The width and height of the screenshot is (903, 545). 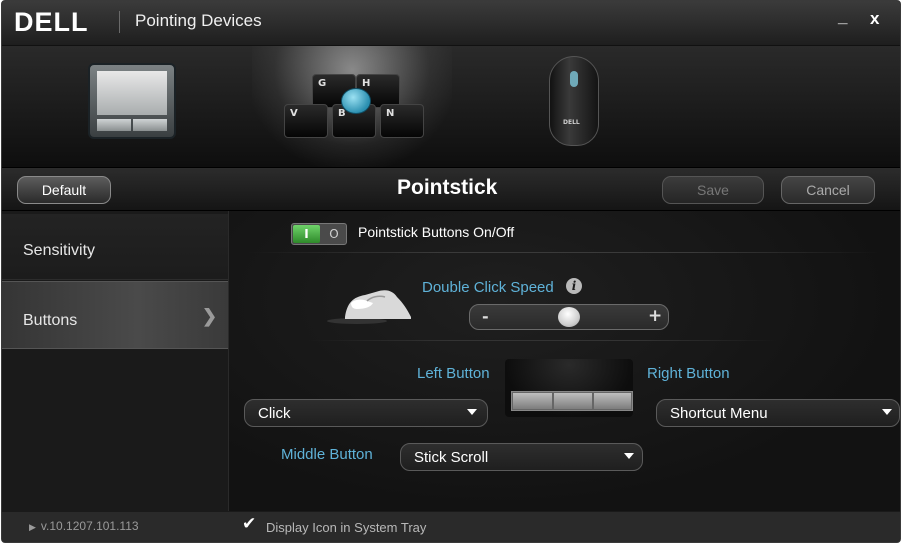 I want to click on chevron-right-icon: ❯, so click(x=210, y=316).